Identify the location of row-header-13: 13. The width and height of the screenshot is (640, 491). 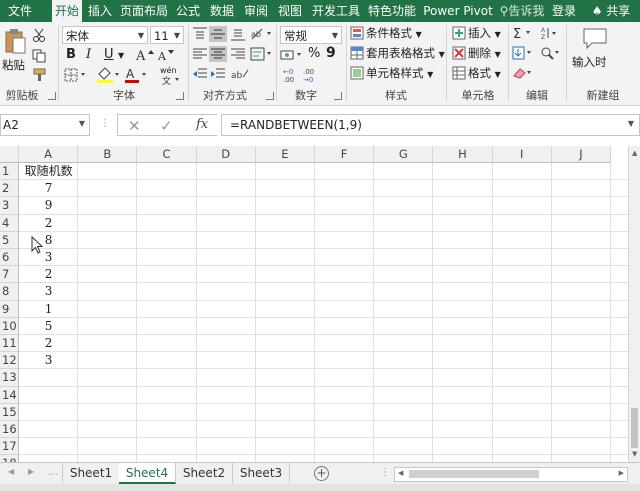
(9, 378).